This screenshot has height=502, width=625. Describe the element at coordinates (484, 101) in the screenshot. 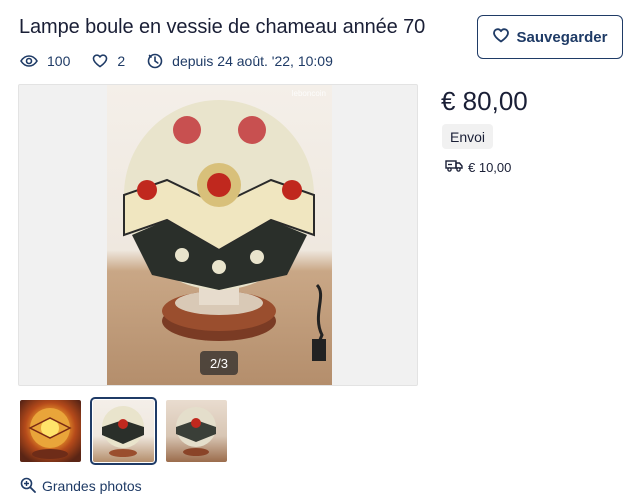

I see `price: € 80,00` at that location.